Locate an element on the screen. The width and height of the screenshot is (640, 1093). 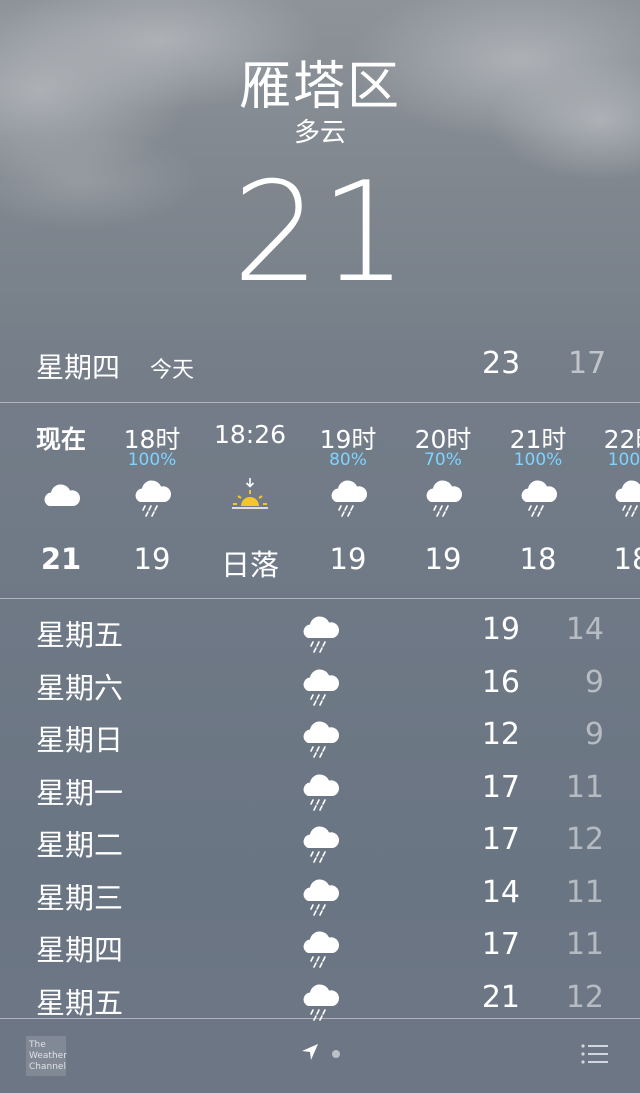
day-high: 19 is located at coordinates (500, 629).